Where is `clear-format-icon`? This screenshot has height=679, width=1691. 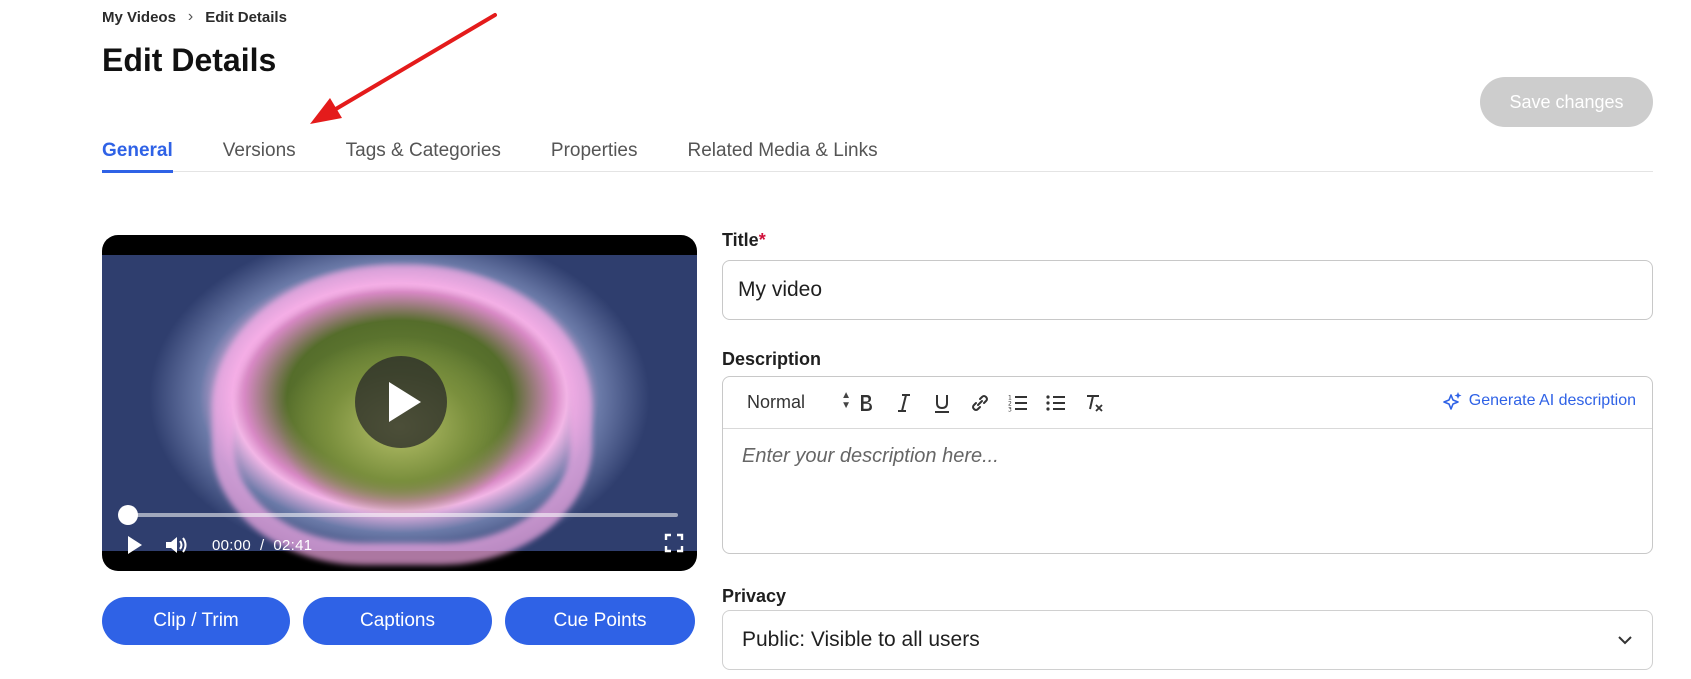
clear-format-icon is located at coordinates (1094, 403).